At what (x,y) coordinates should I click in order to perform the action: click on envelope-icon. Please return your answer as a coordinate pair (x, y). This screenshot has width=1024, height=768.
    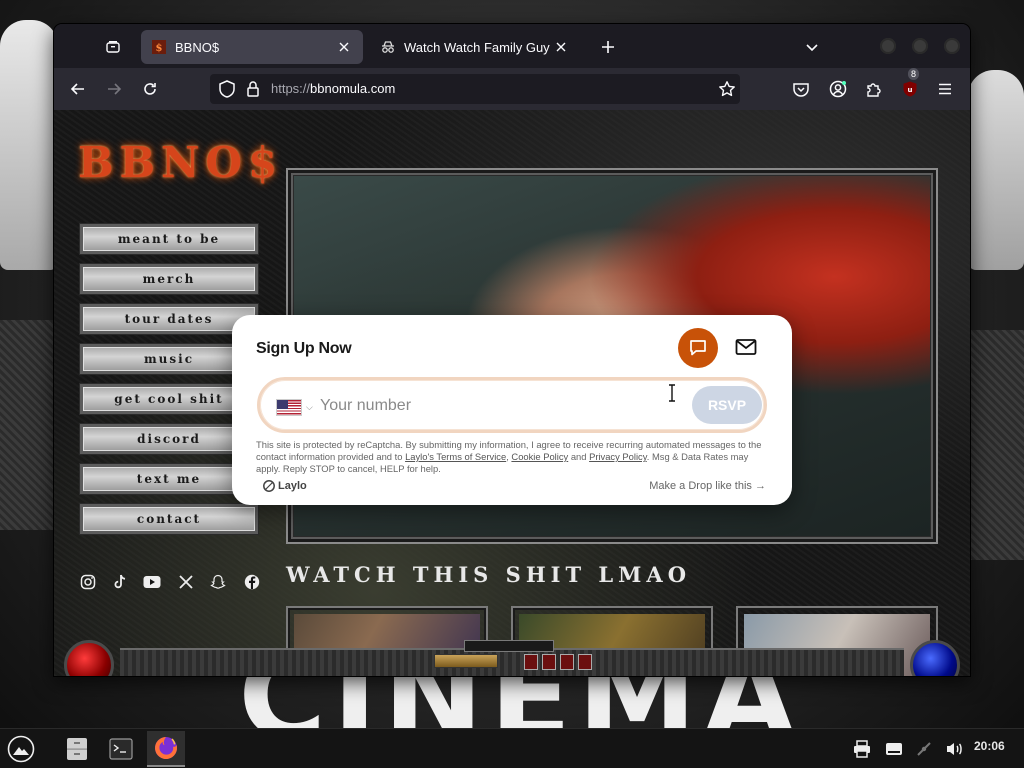
    Looking at the image, I should click on (746, 347).